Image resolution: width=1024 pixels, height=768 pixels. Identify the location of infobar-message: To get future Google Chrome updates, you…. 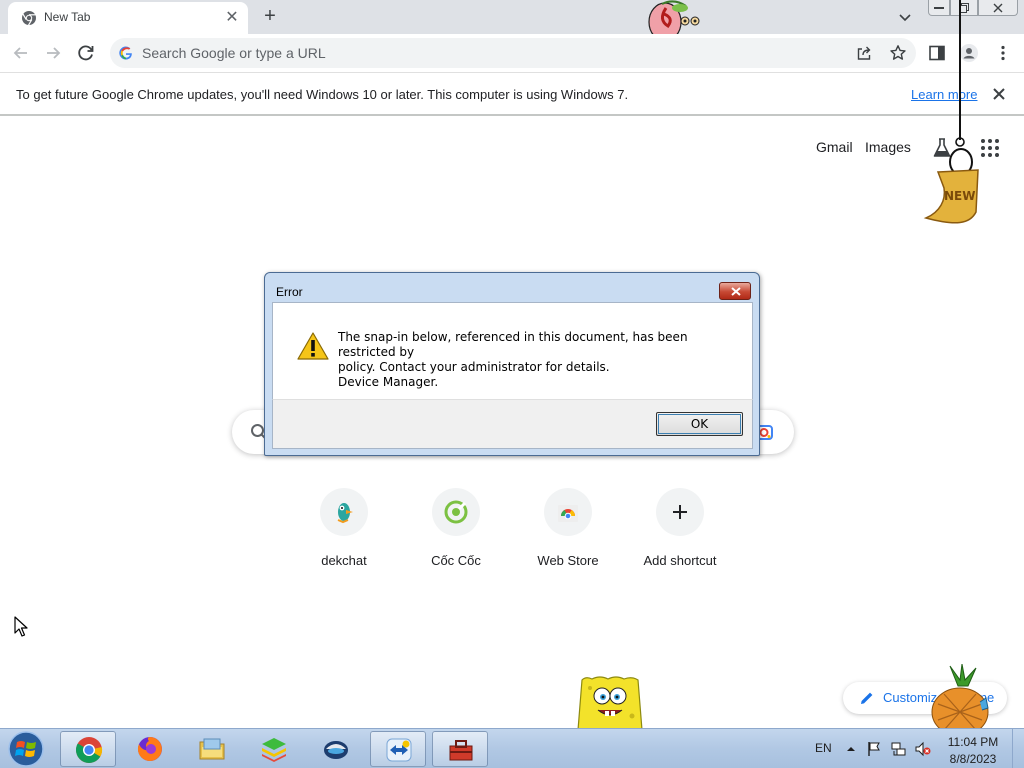
(322, 94).